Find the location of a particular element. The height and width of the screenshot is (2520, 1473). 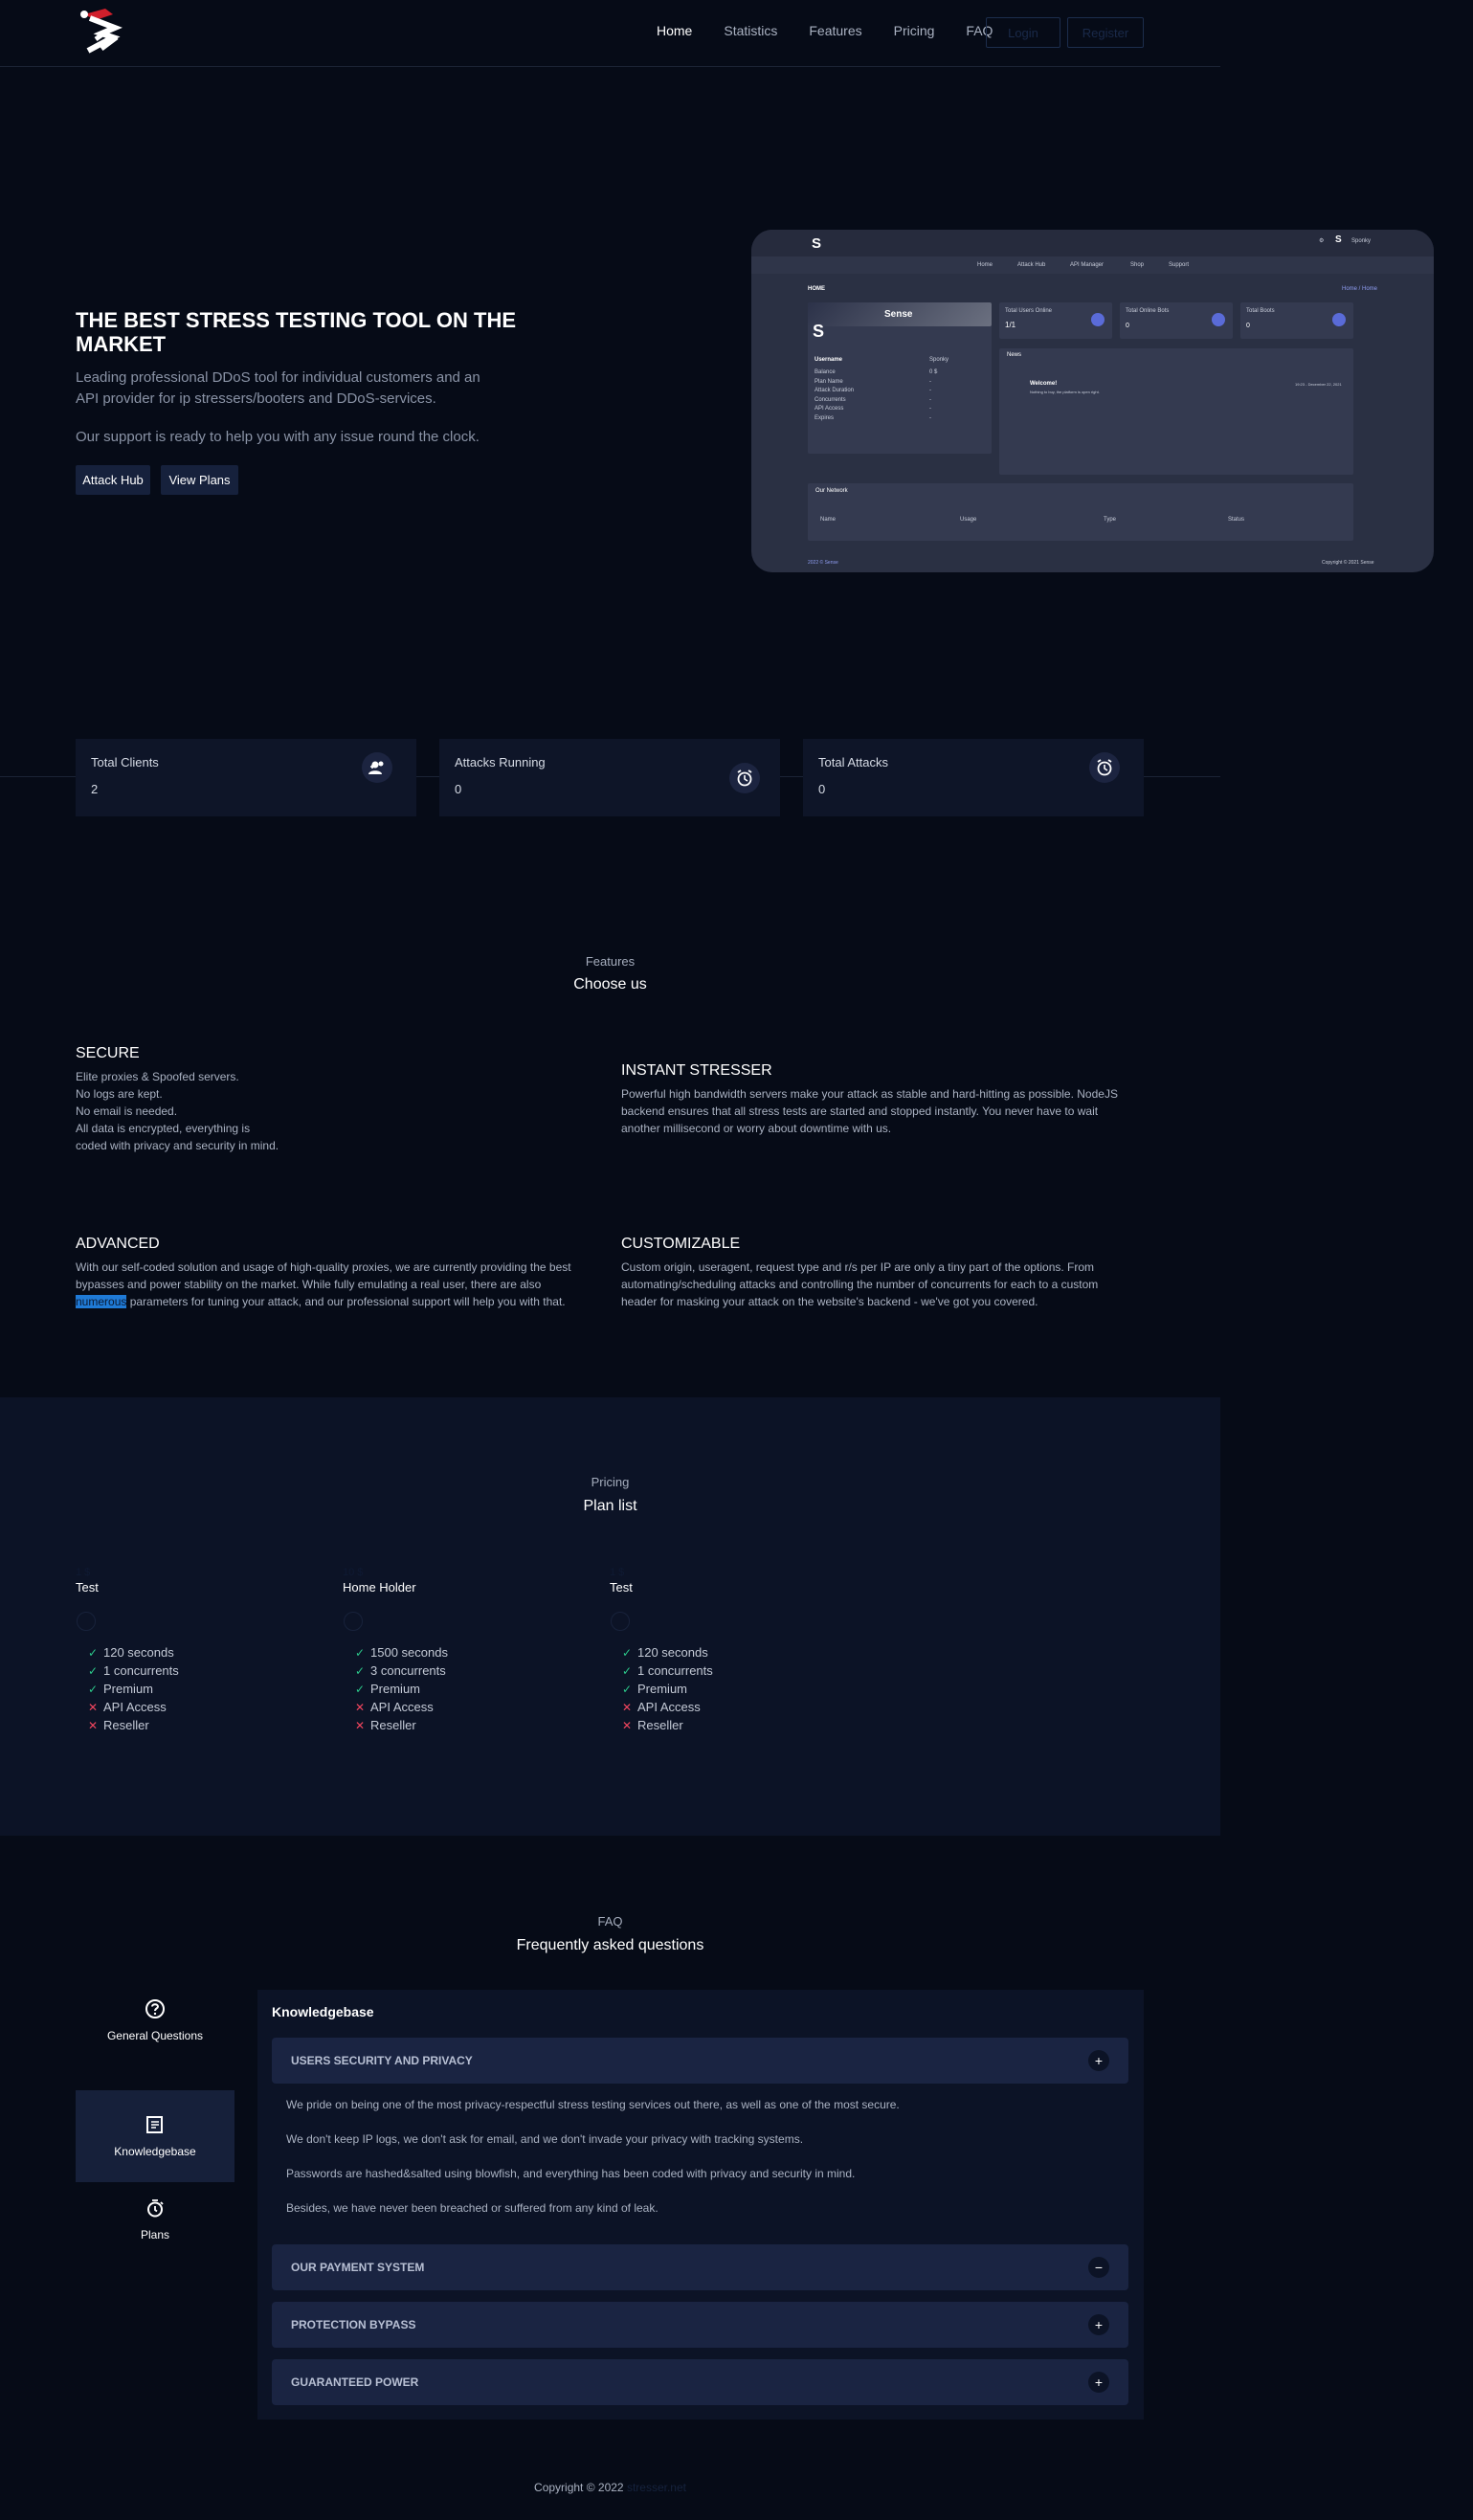

preview-footer-left: 2022 © Sense is located at coordinates (823, 563).